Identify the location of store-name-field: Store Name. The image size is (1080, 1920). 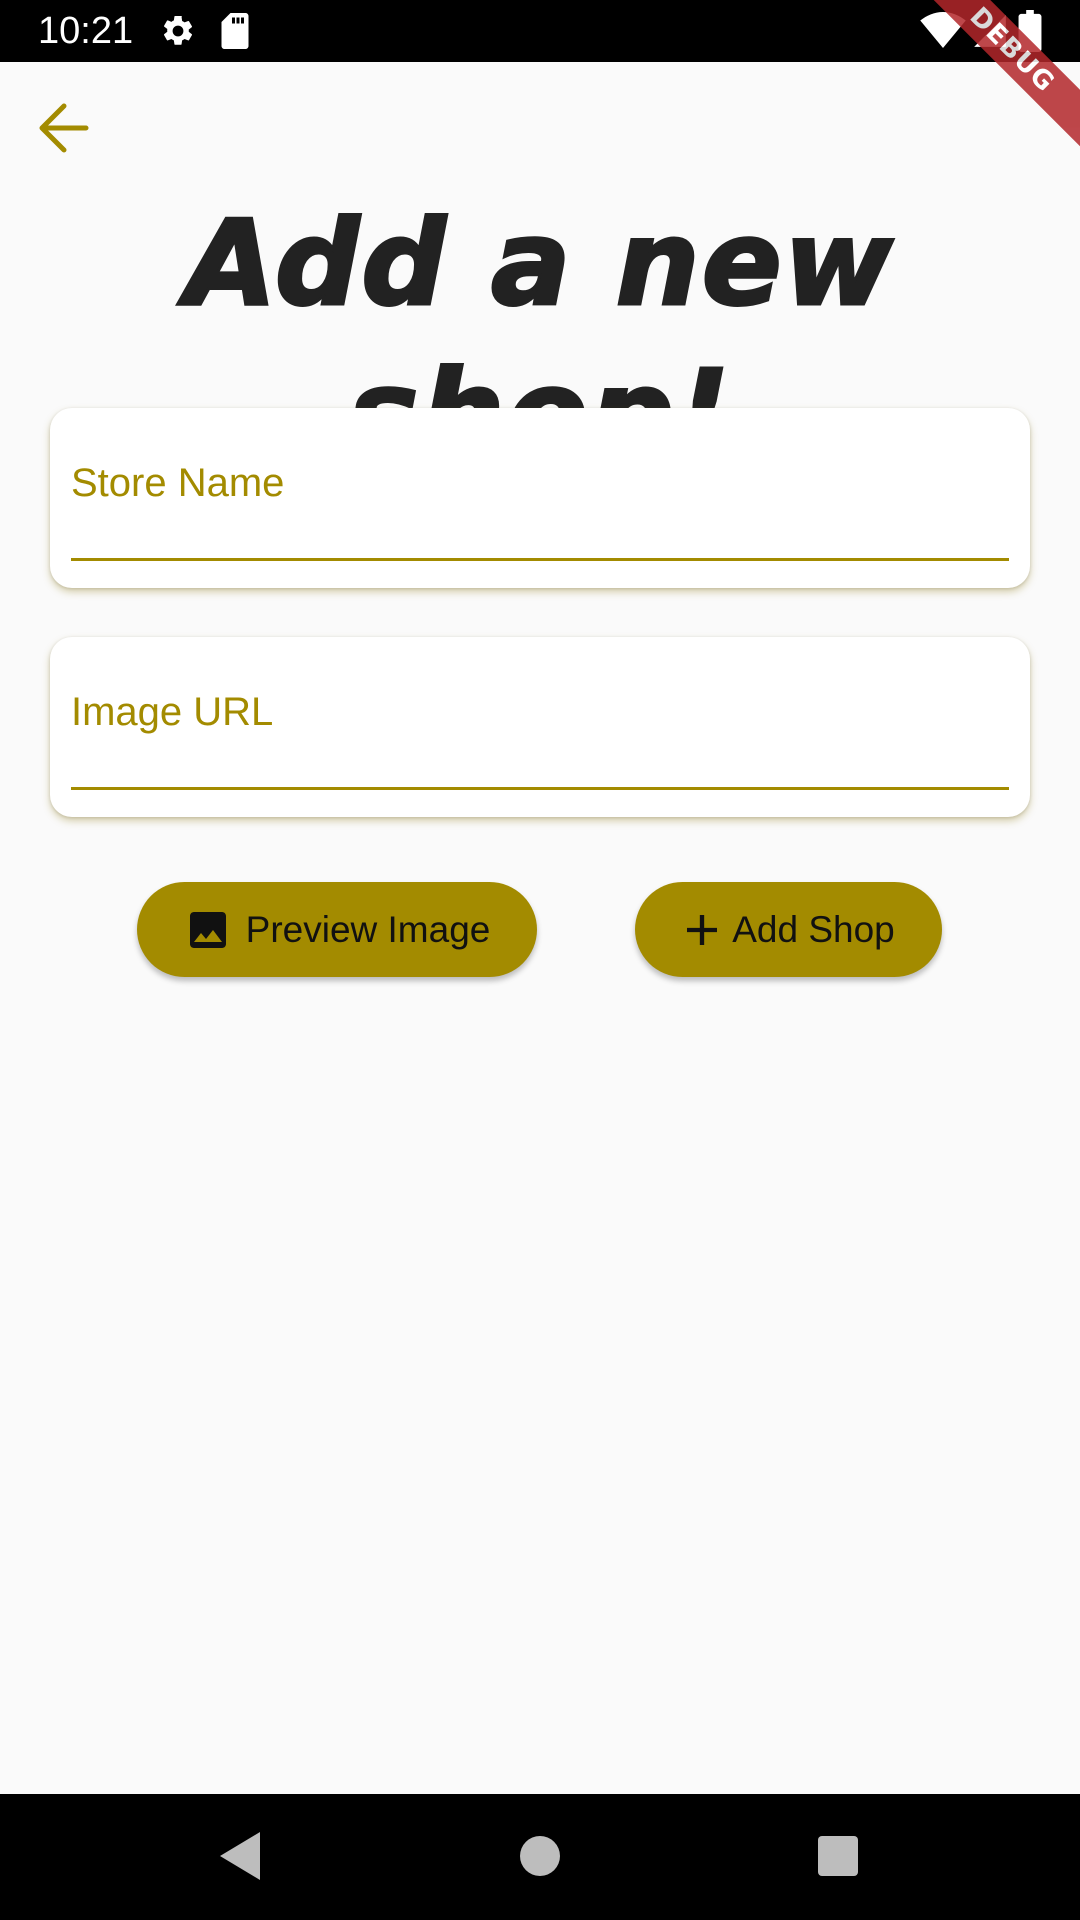
(540, 498).